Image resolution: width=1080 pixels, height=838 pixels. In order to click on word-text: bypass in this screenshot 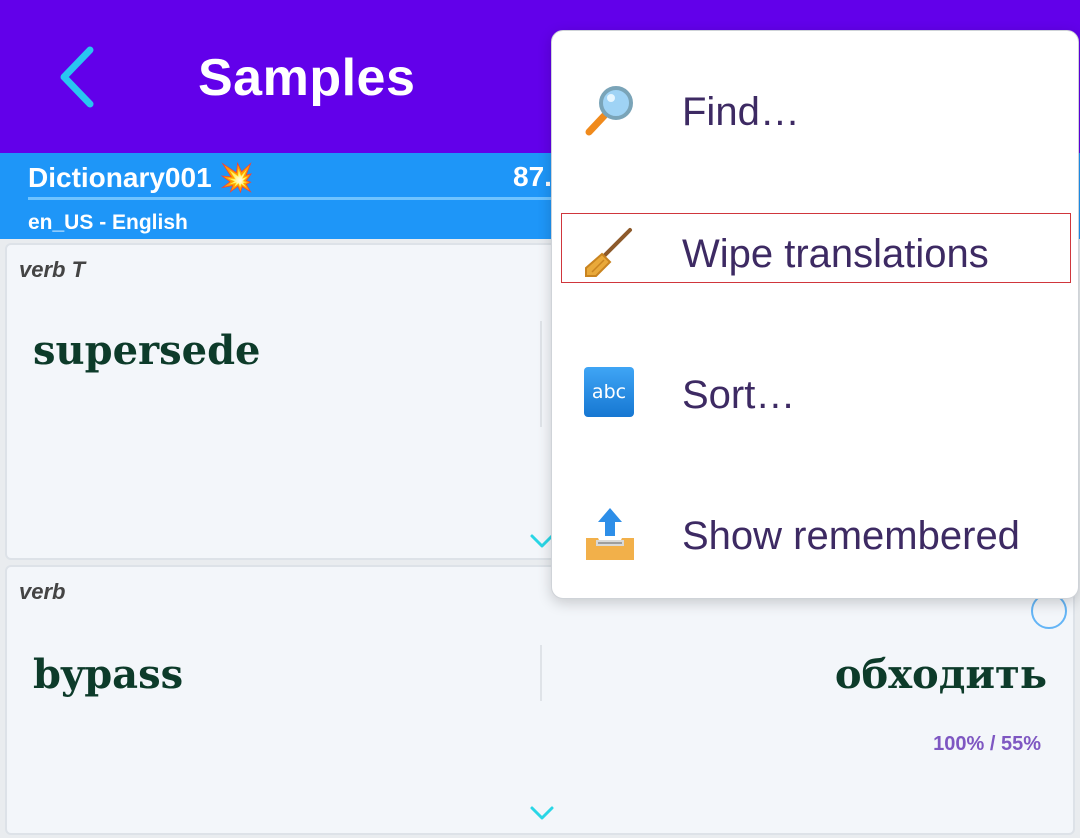, I will do `click(108, 674)`.